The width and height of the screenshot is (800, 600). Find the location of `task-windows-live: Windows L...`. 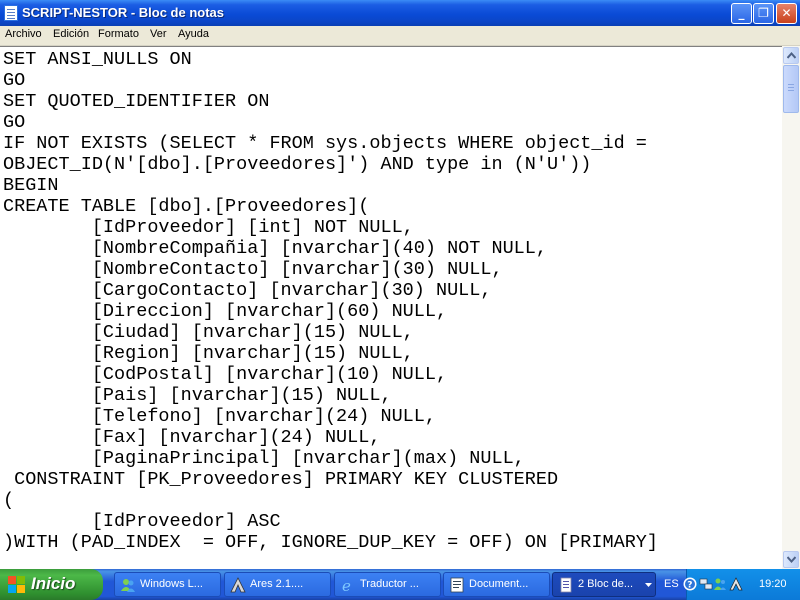

task-windows-live: Windows L... is located at coordinates (167, 584).